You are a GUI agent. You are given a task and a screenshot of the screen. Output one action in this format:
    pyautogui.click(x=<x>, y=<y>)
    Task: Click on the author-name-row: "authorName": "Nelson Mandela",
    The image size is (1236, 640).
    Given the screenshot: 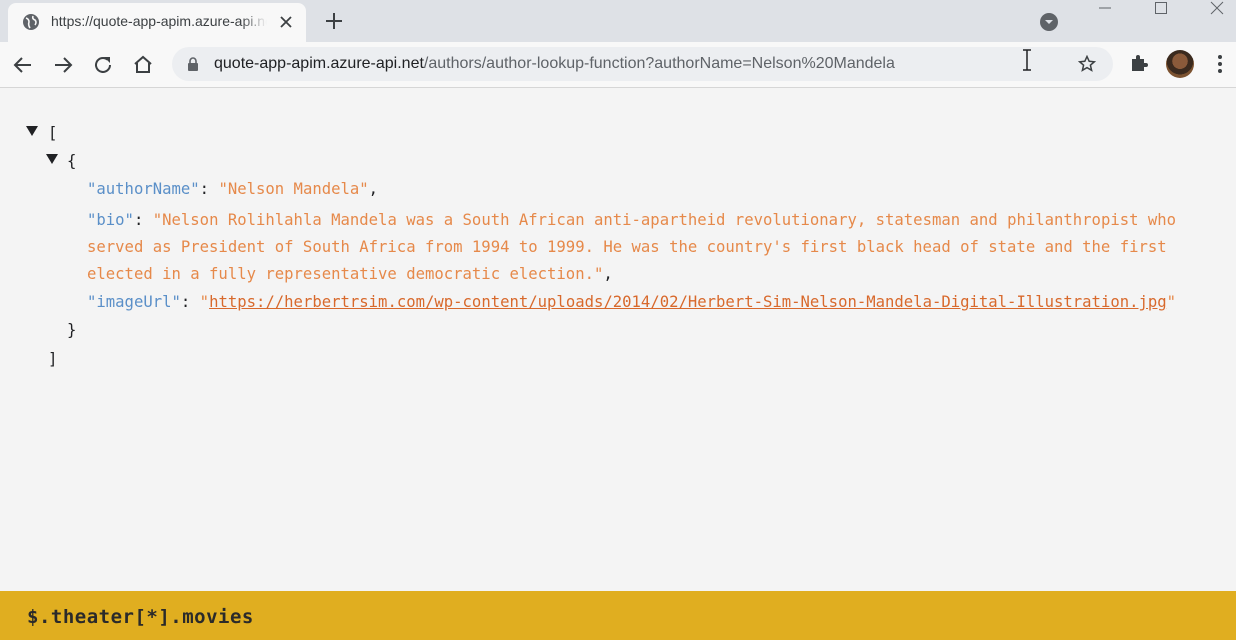 What is the action you would take?
    pyautogui.click(x=233, y=189)
    